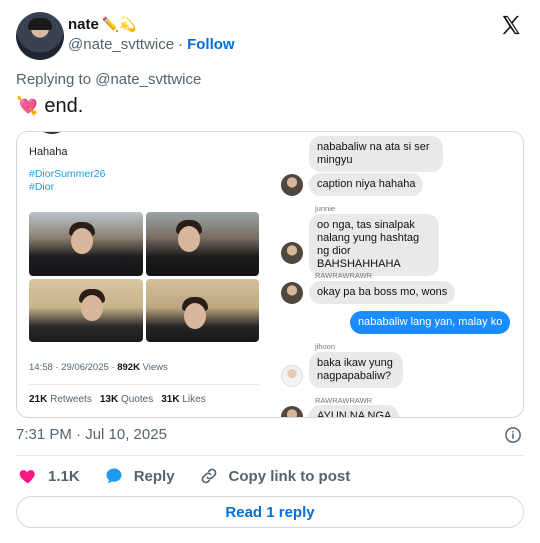 The width and height of the screenshot is (540, 543). Describe the element at coordinates (67, 181) in the screenshot. I see `embedded-hashtags: #DiorSummer26 #Dior` at that location.